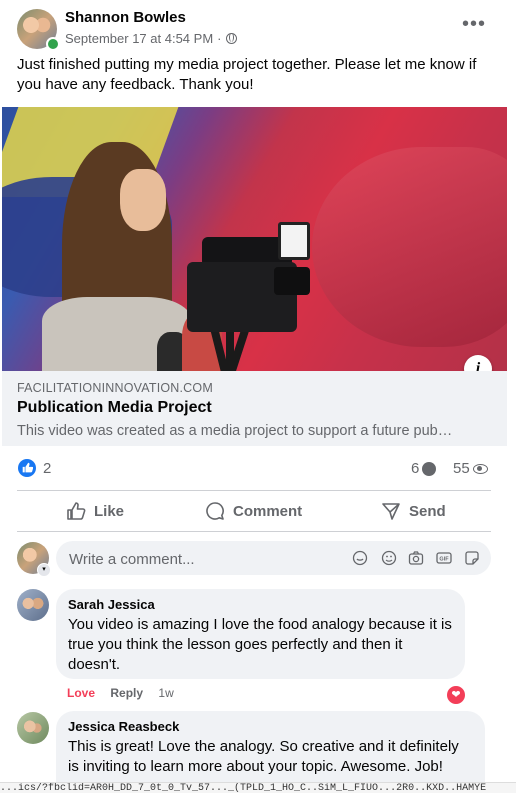 Image resolution: width=516 pixels, height=793 pixels. I want to click on sticker-icon, so click(472, 558).